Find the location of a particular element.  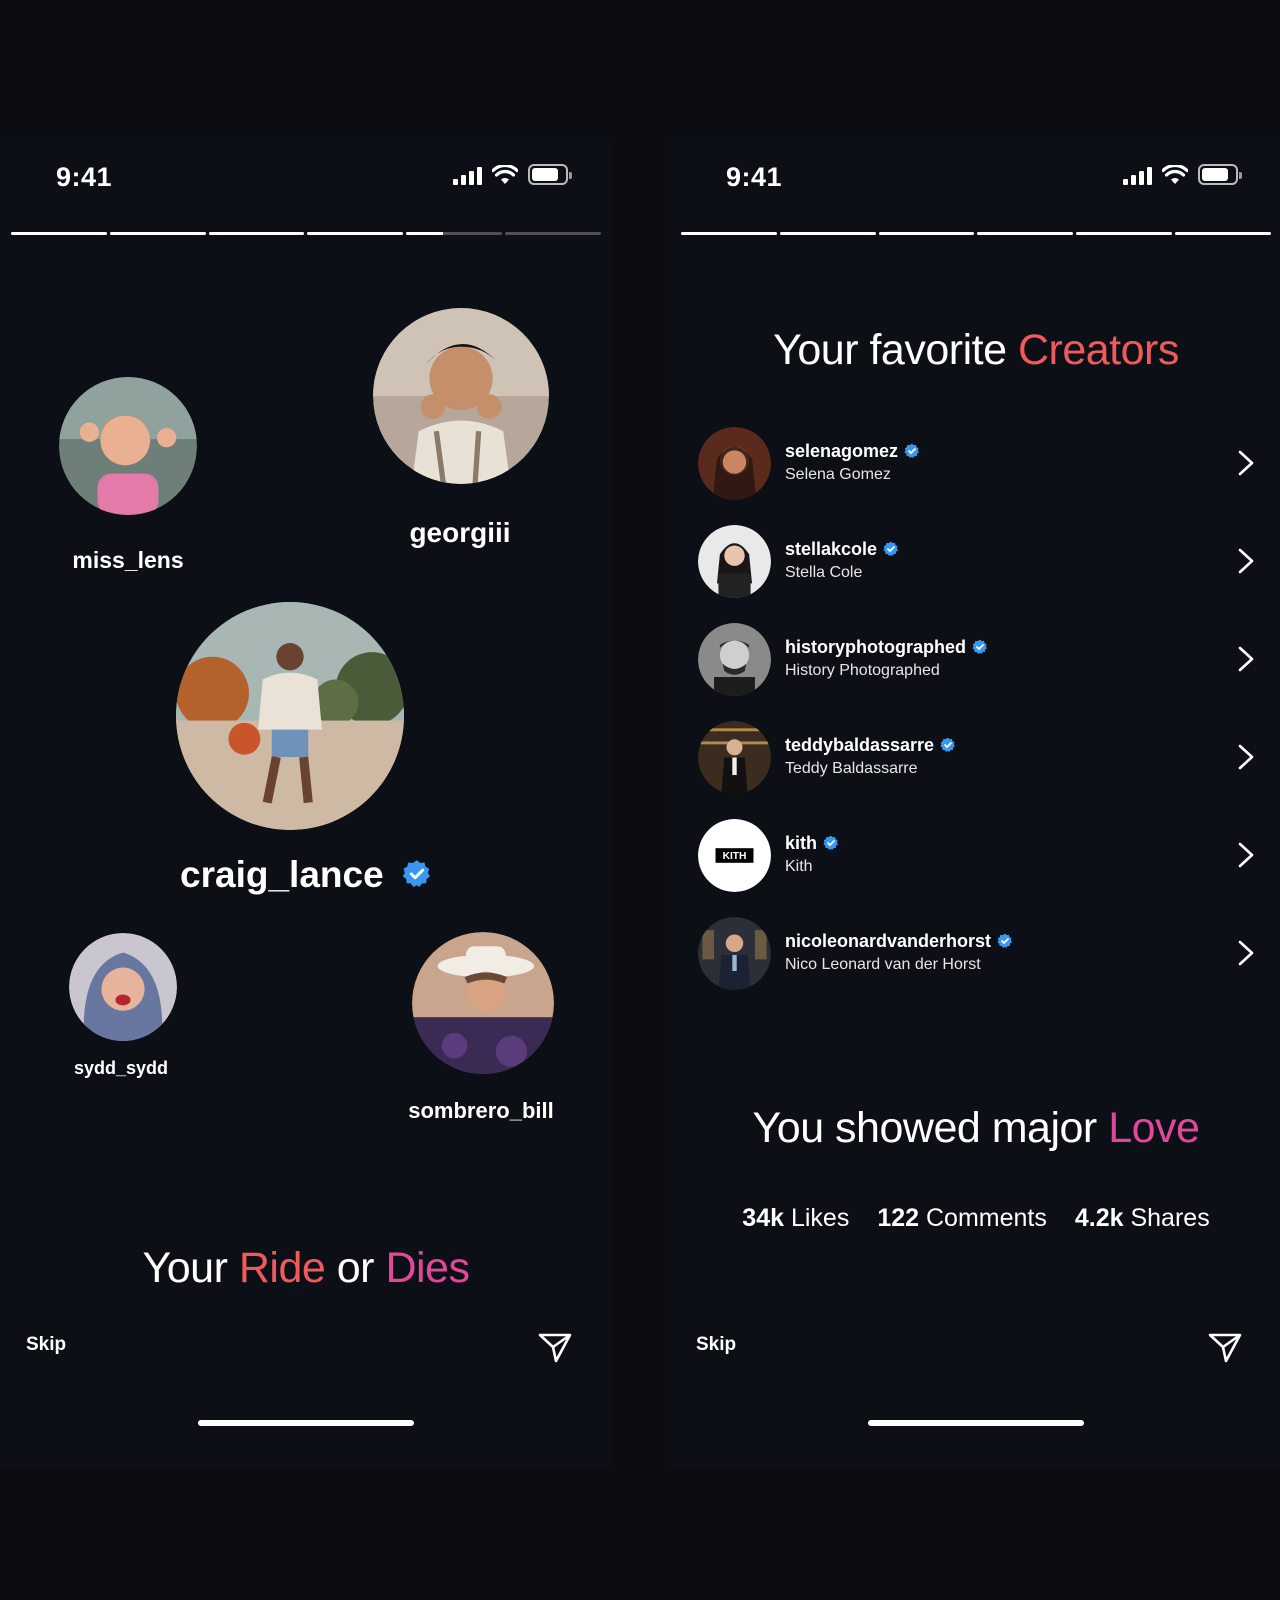

avatar-georgiii is located at coordinates (461, 396).